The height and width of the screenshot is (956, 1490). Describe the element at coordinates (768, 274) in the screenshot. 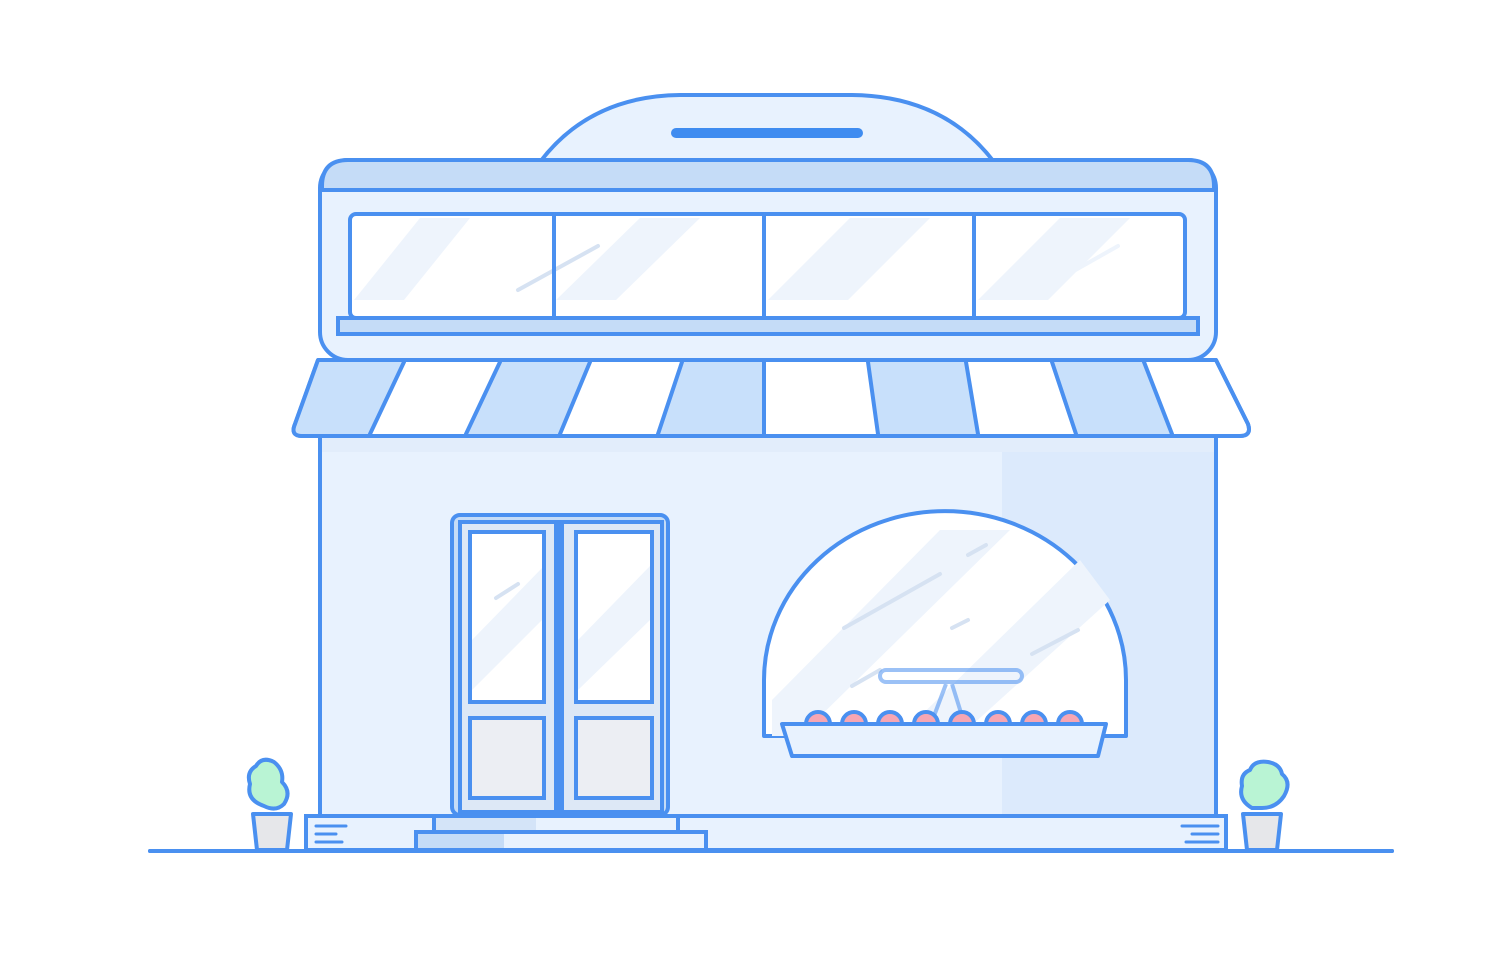

I see `upper-windows` at that location.